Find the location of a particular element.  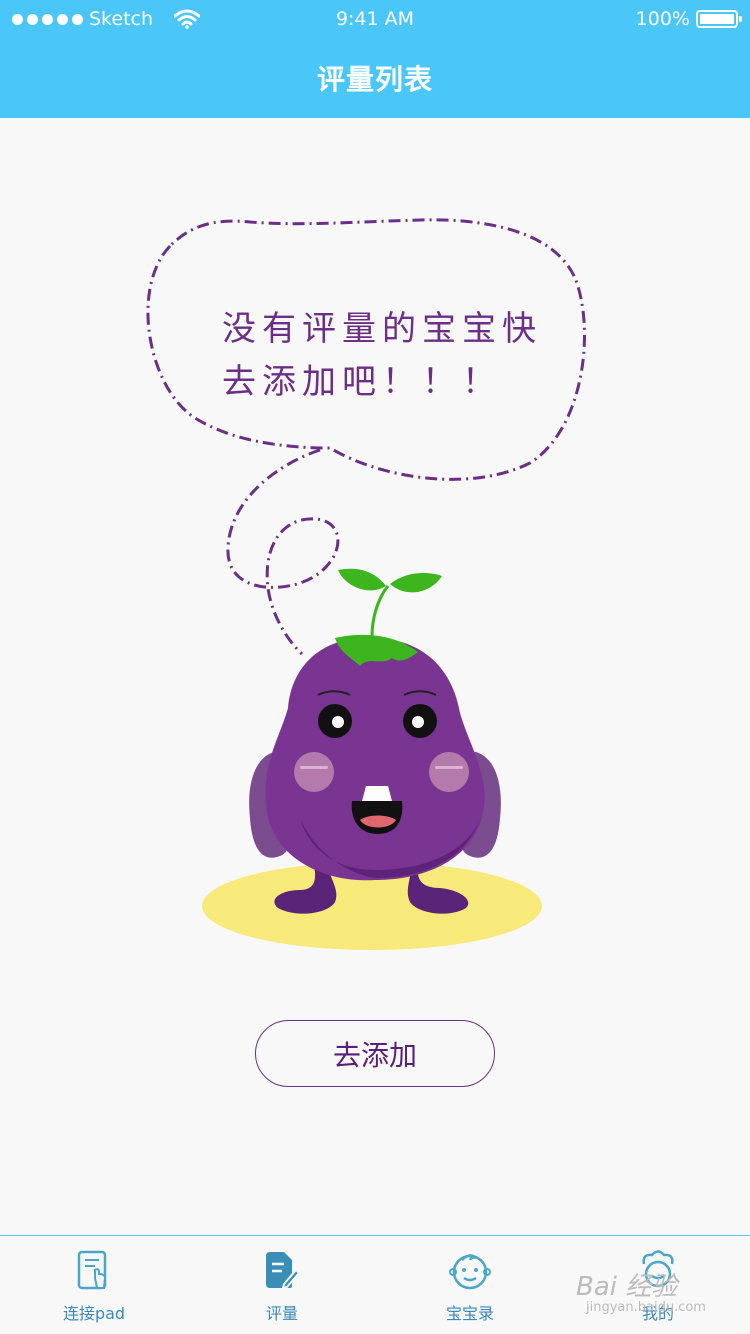

empty-message-line2: 去添加吧！！！ is located at coordinates (362, 382).